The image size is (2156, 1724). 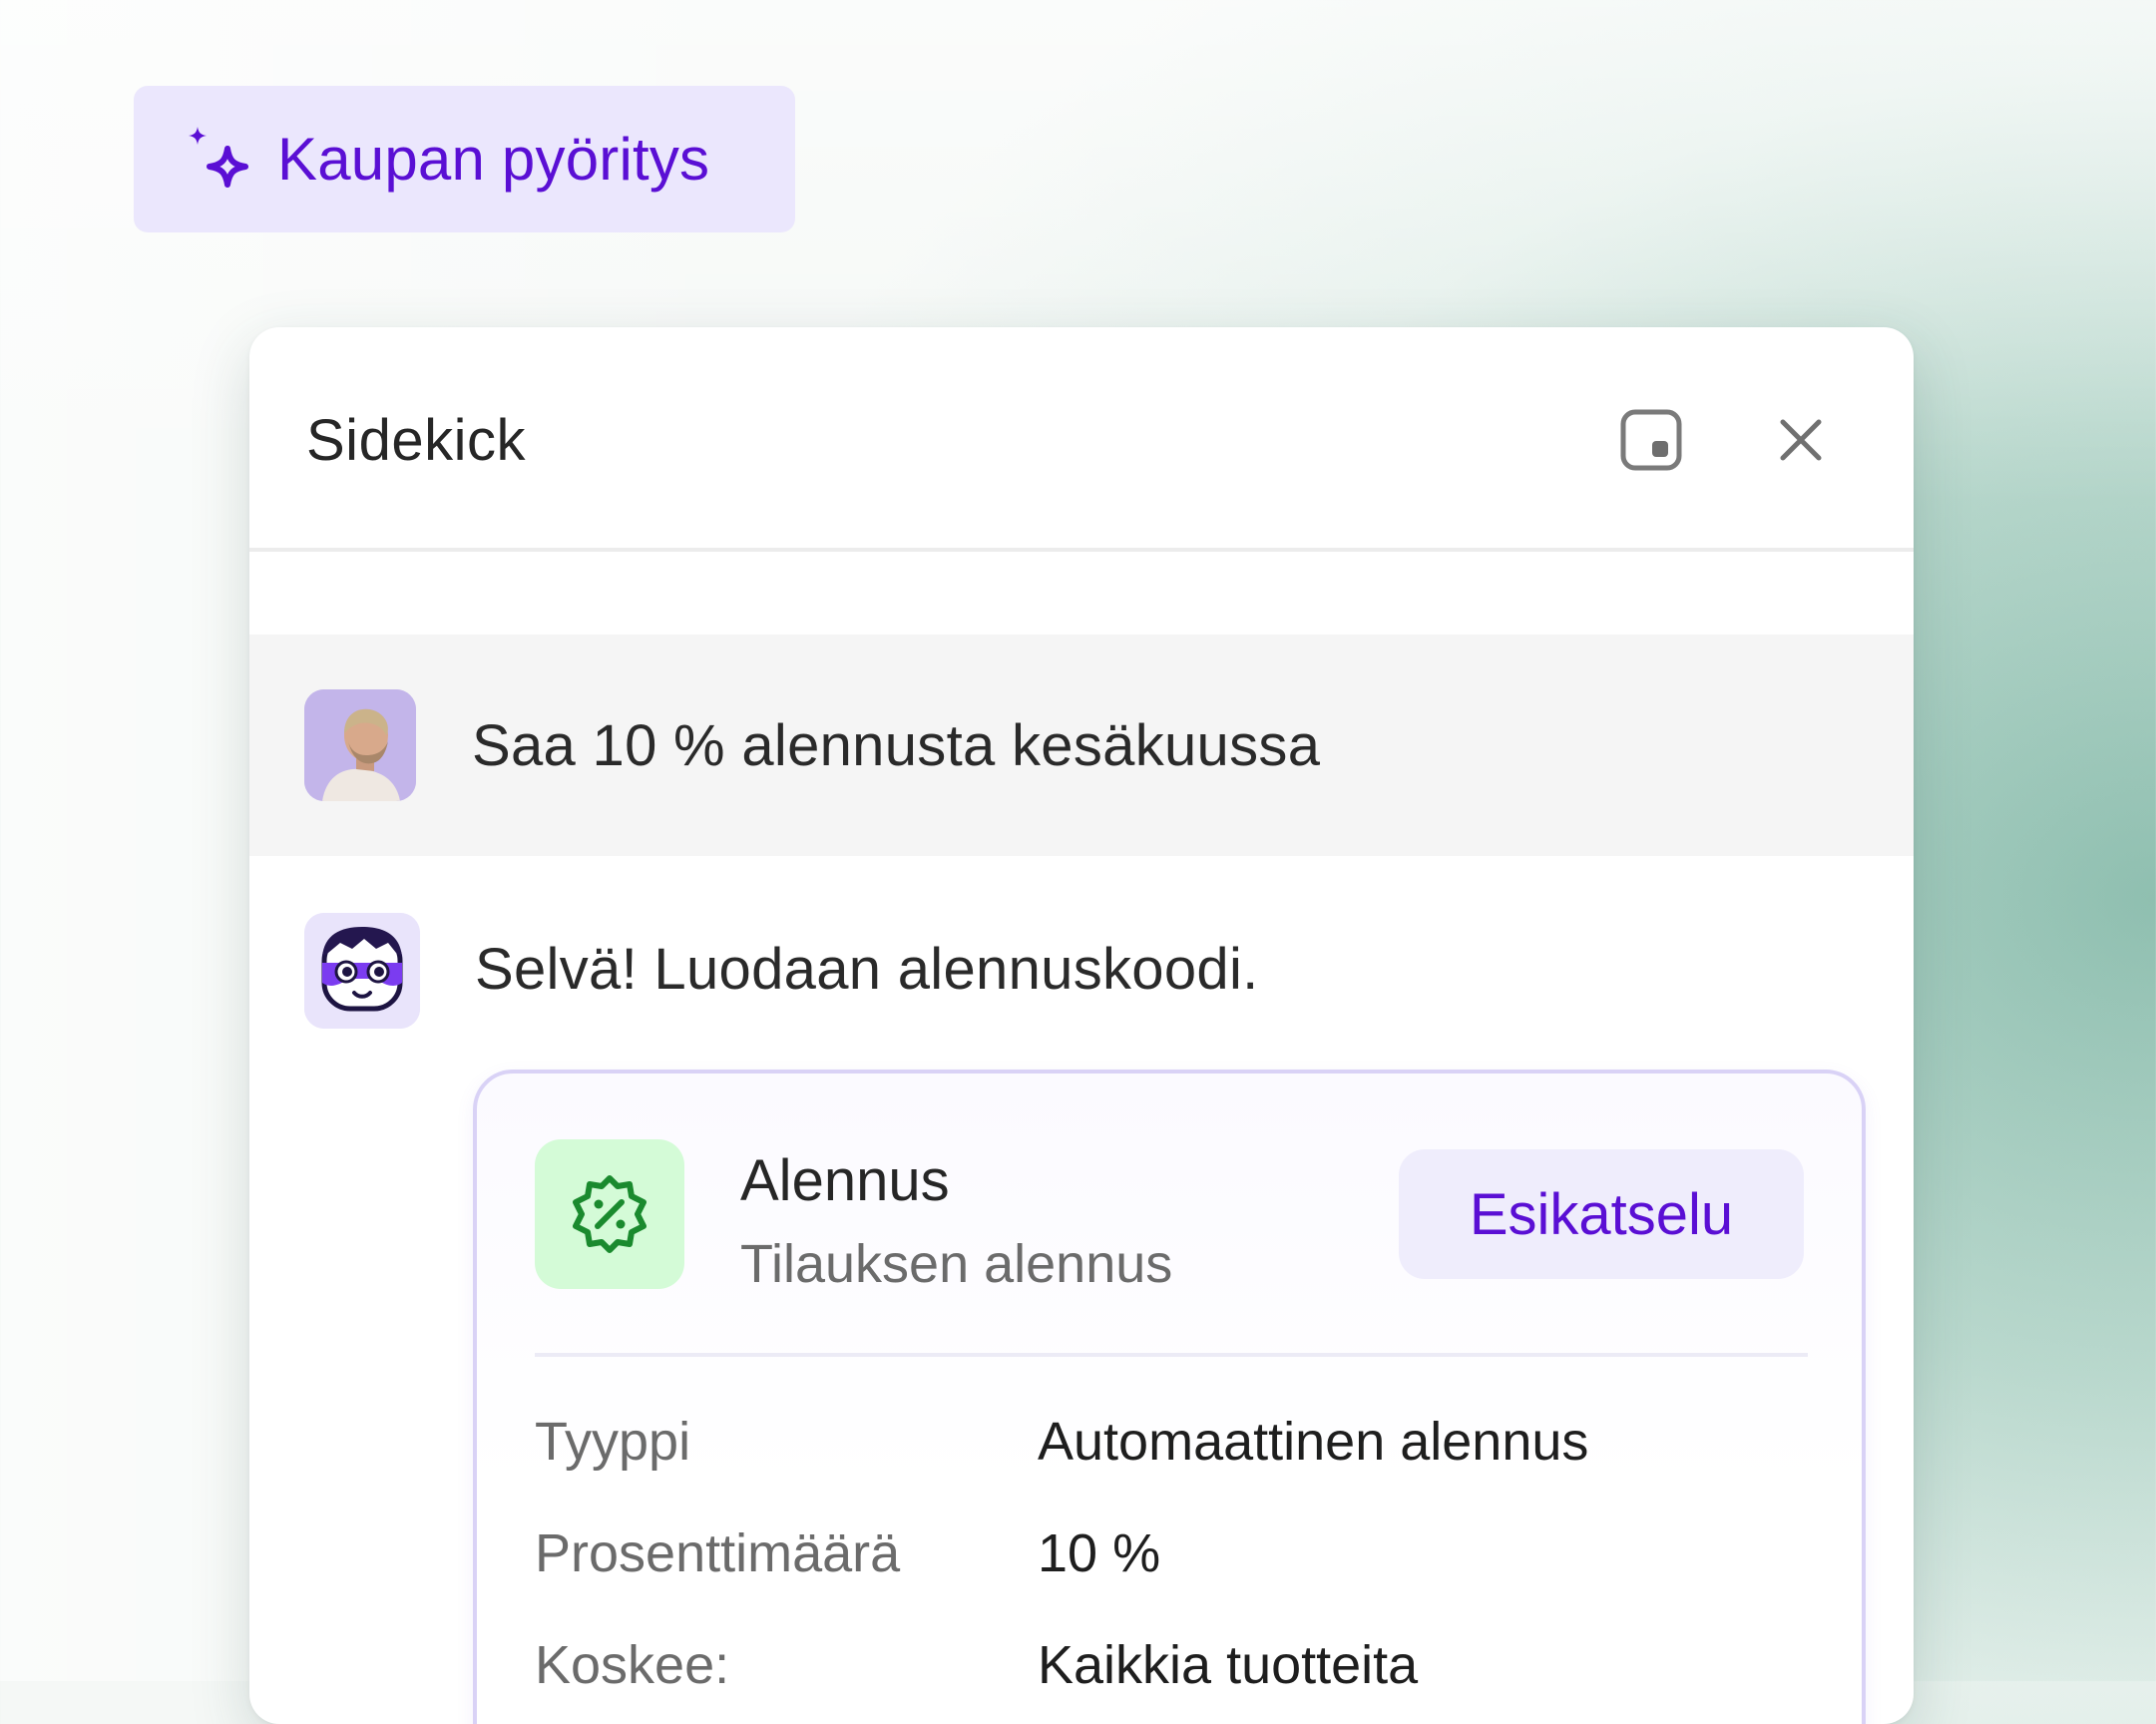 I want to click on close-button, so click(x=1801, y=442).